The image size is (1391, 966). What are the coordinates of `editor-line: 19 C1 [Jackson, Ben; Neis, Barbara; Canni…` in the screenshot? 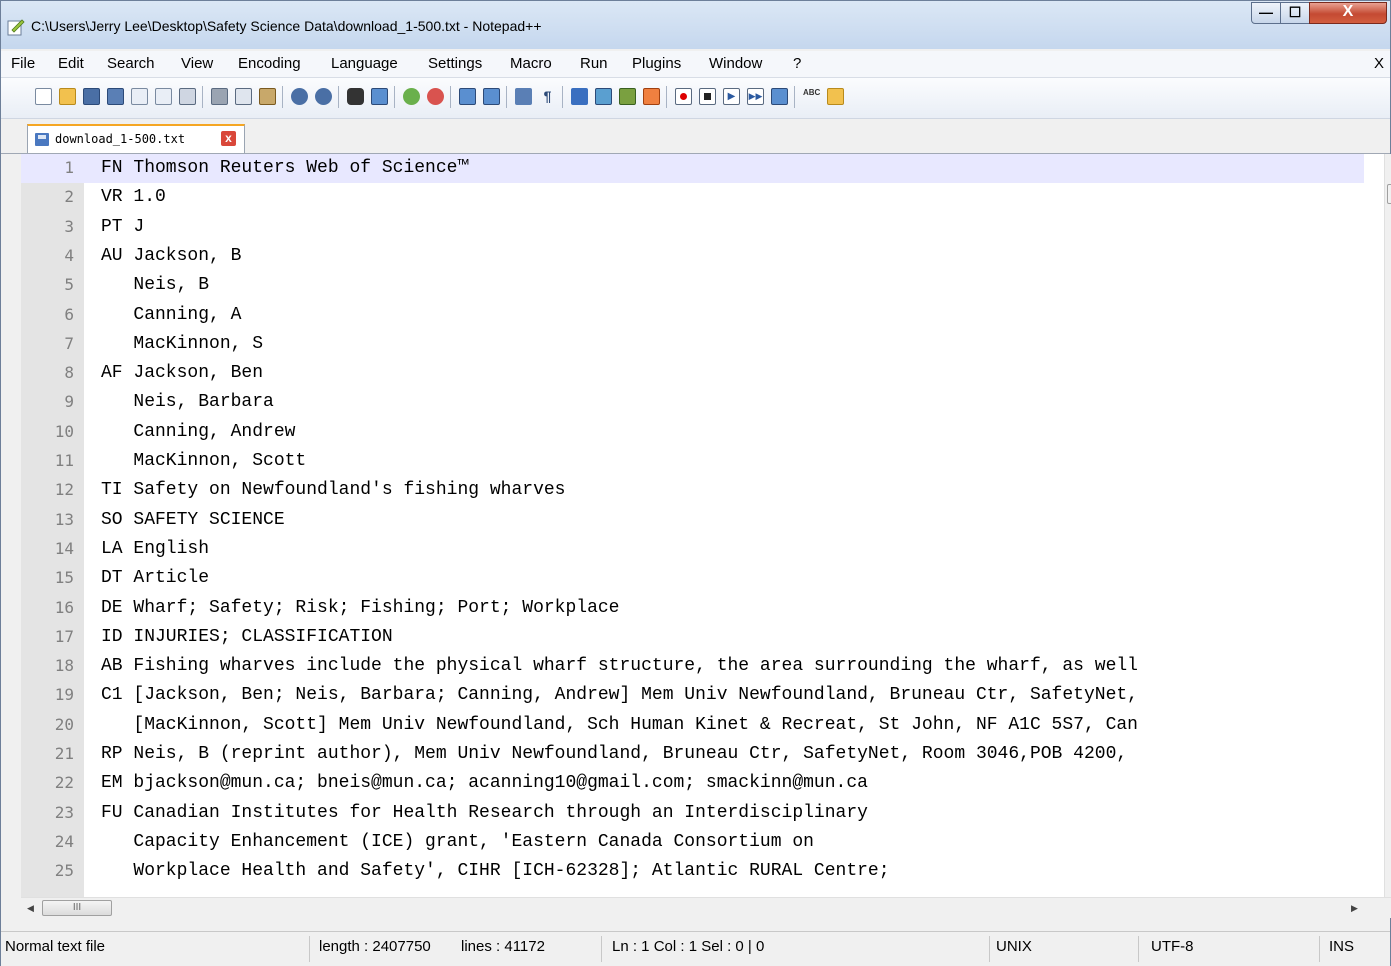 It's located at (692, 695).